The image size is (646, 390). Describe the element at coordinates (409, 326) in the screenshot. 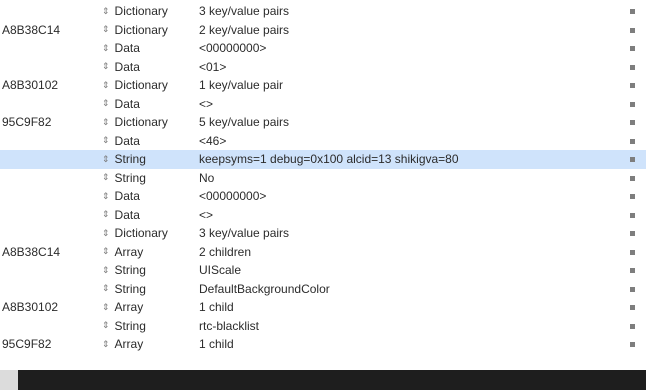

I see `row-value: rtc-blacklist` at that location.